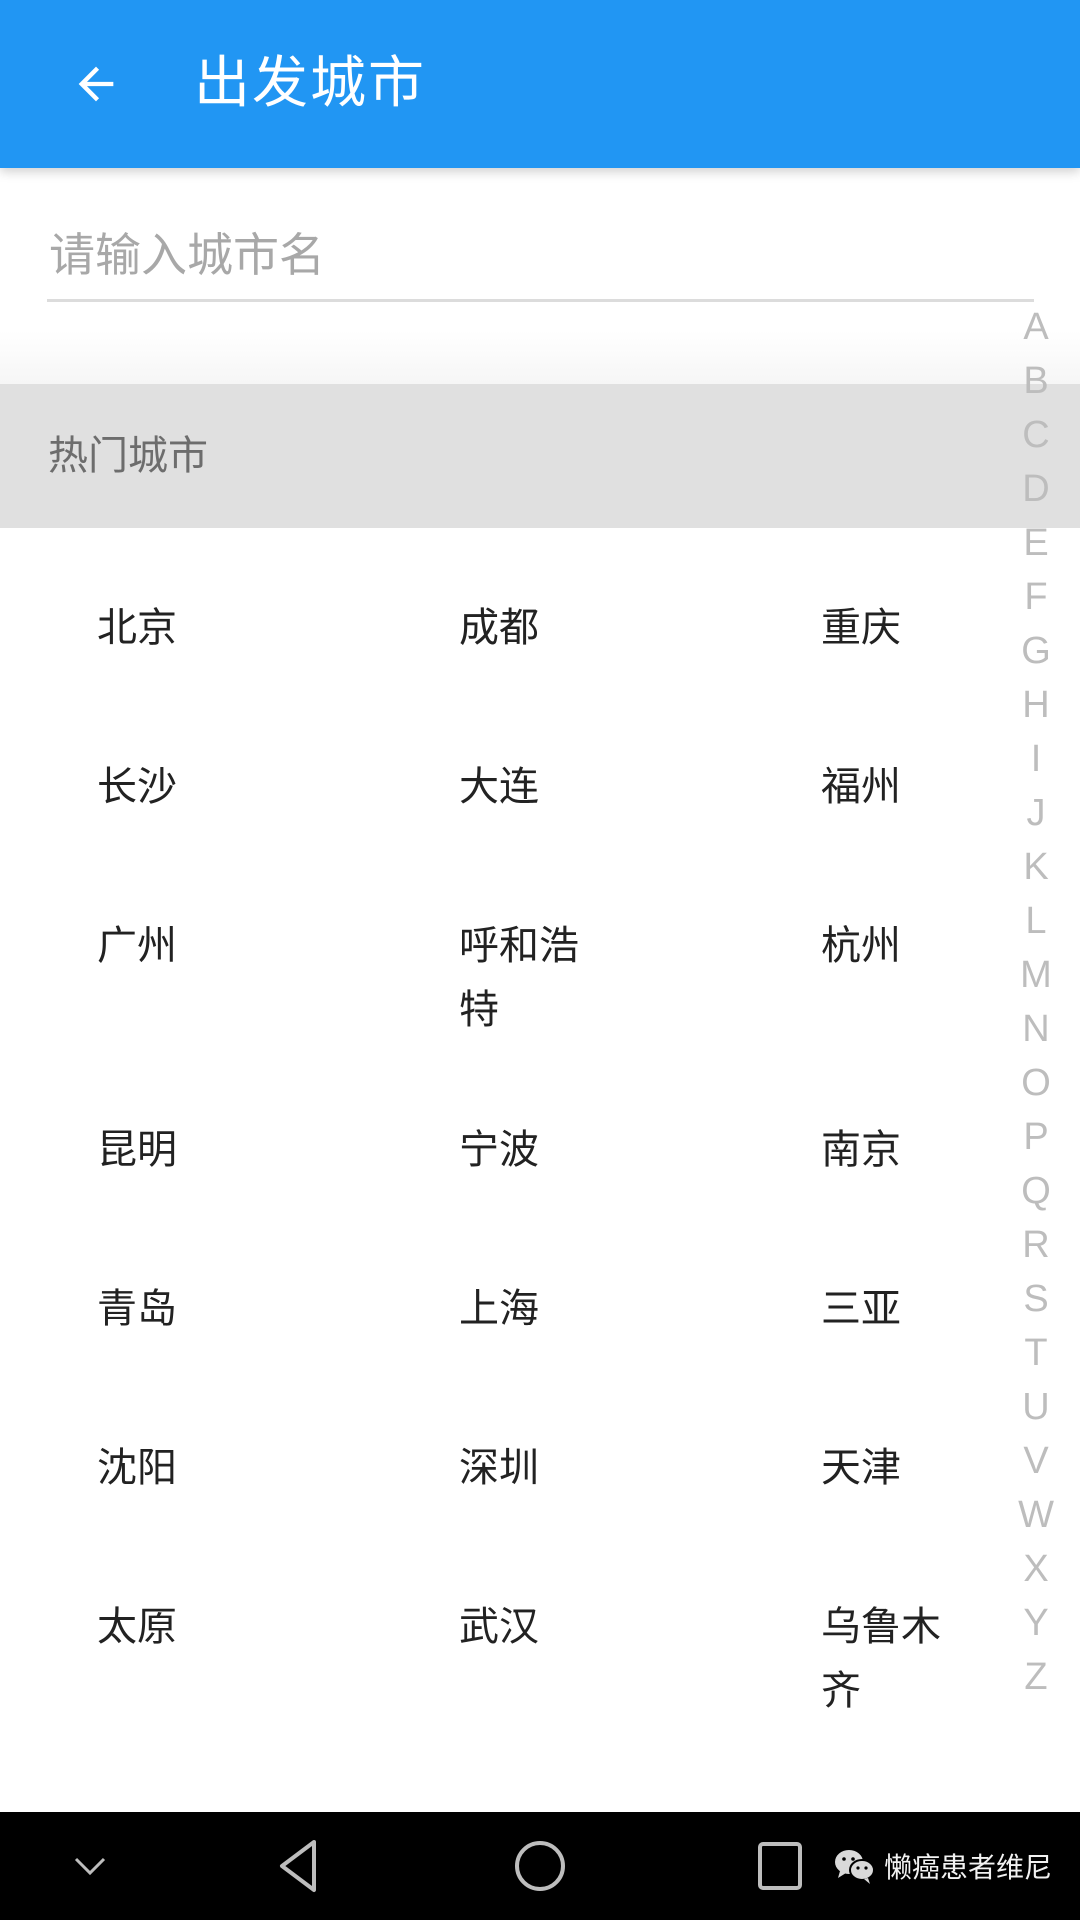  I want to click on city-item: 成都, so click(534, 628).